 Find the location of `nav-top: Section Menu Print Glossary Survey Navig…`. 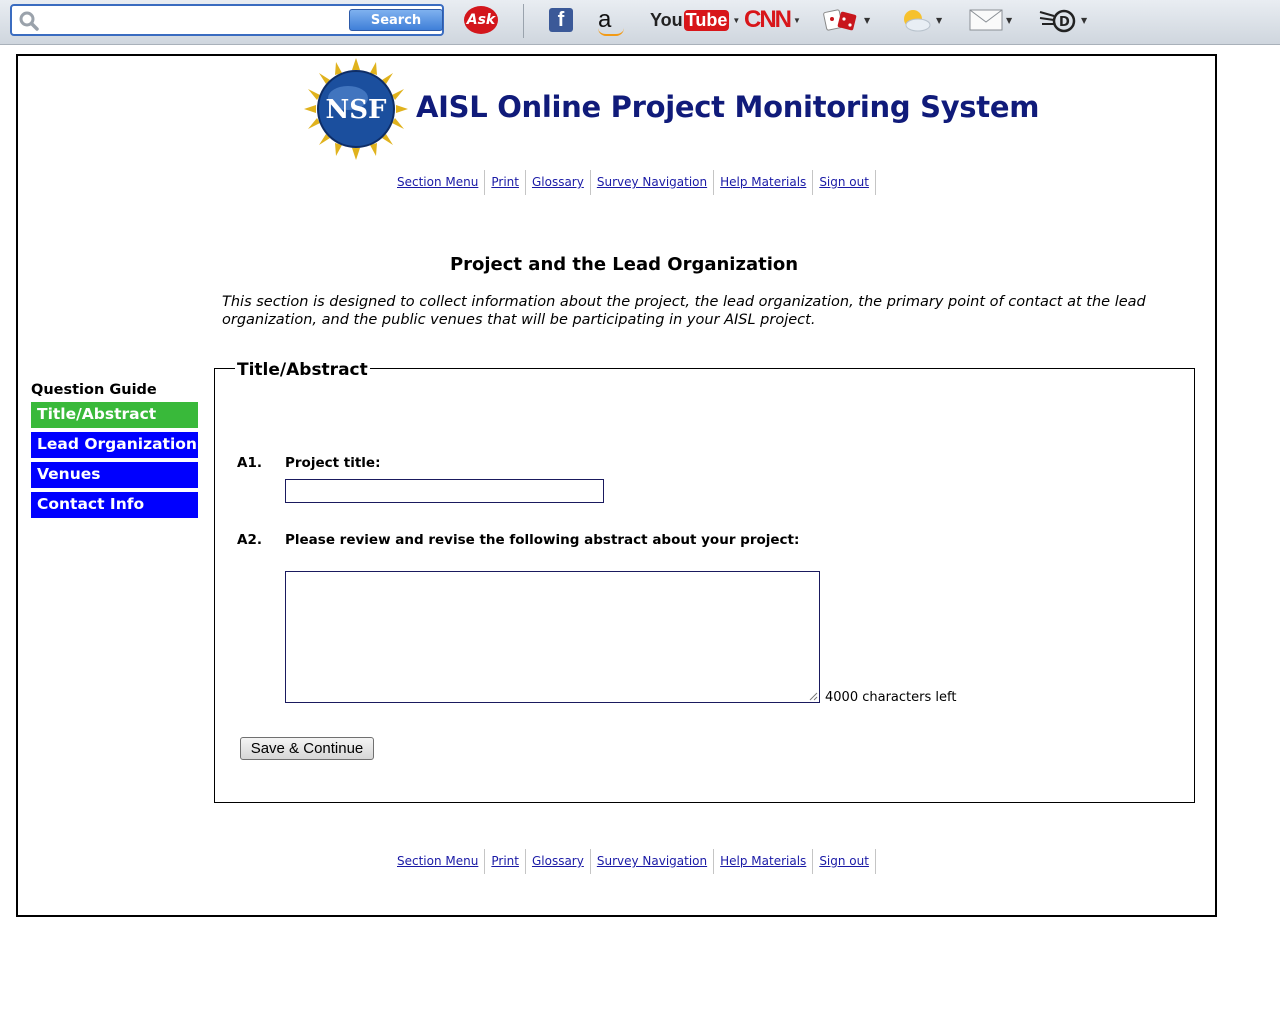

nav-top: Section Menu Print Glossary Survey Navig… is located at coordinates (633, 182).